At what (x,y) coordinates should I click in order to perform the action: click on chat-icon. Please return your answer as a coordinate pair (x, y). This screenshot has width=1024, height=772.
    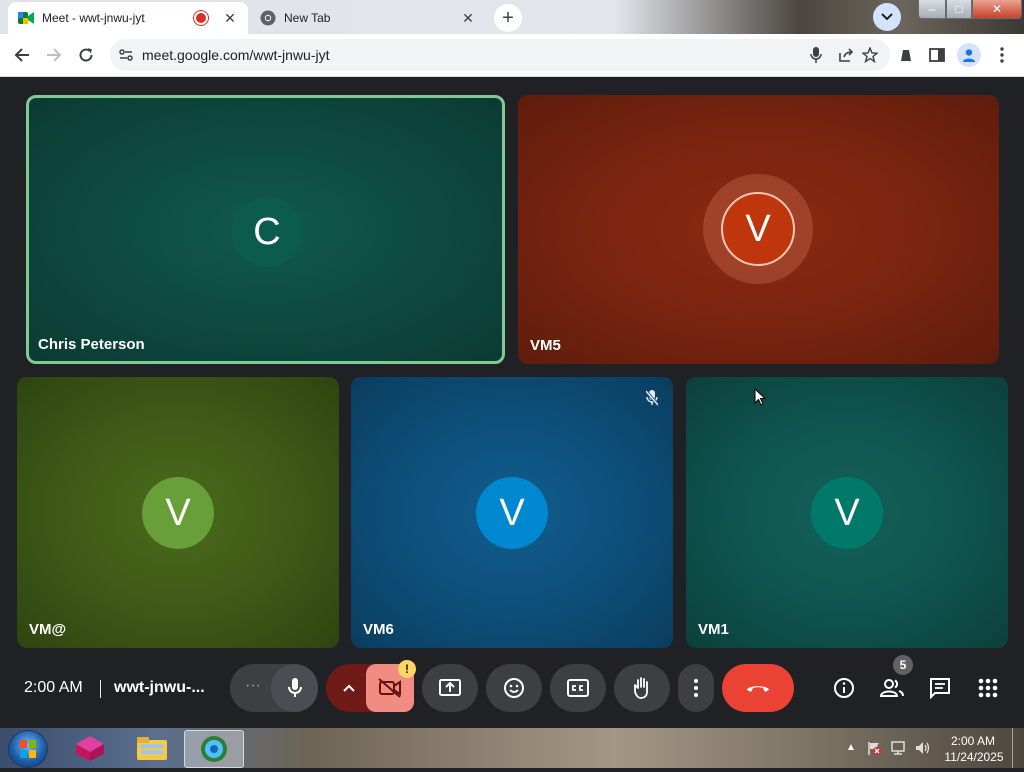
    Looking at the image, I should click on (940, 688).